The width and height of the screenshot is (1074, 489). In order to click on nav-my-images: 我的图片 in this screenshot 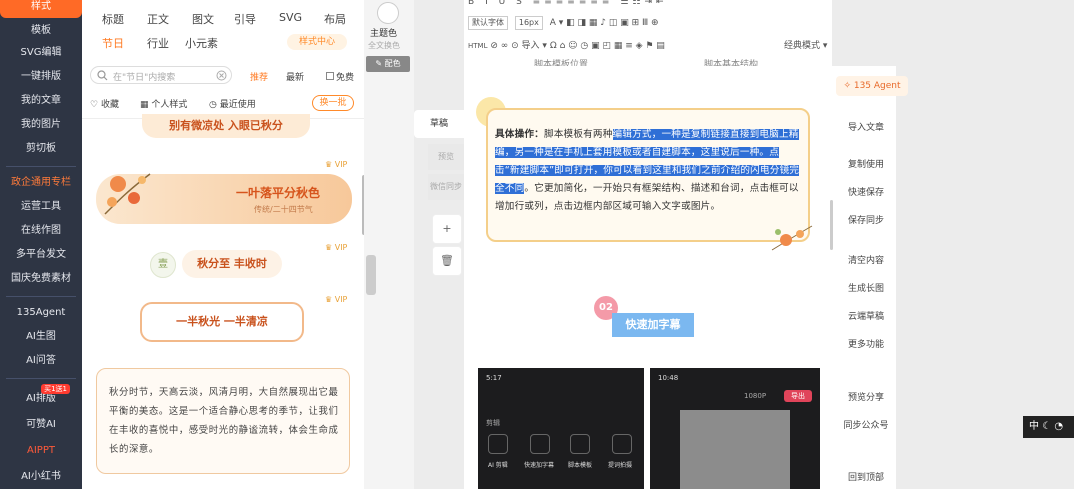, I will do `click(41, 125)`.